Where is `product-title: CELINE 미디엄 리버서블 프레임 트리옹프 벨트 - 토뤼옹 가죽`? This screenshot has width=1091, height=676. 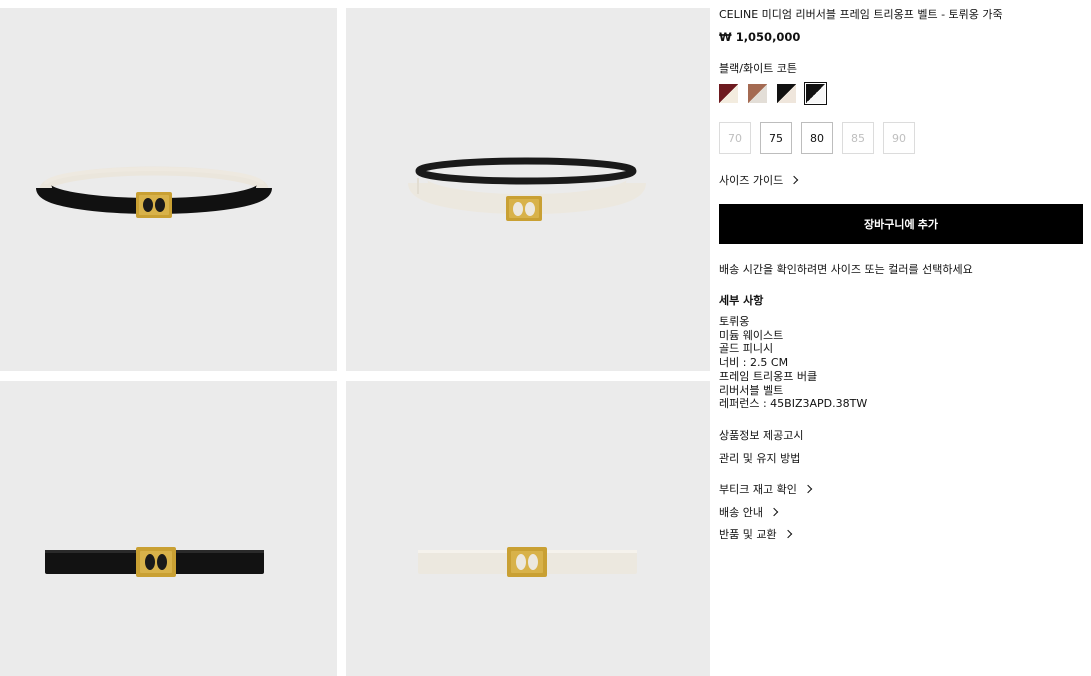 product-title: CELINE 미디엄 리버서블 프레임 트리옹프 벨트 - 토뤼옹 가죽 is located at coordinates (861, 14).